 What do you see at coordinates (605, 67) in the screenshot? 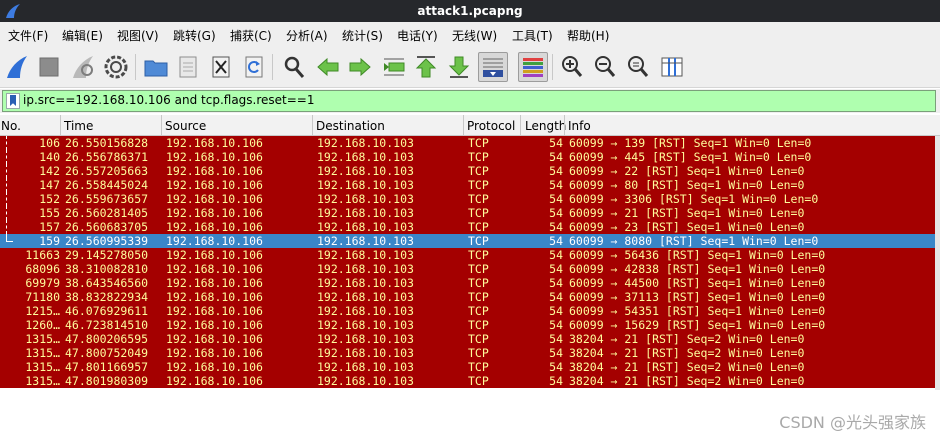
I see `zoom-out-button` at bounding box center [605, 67].